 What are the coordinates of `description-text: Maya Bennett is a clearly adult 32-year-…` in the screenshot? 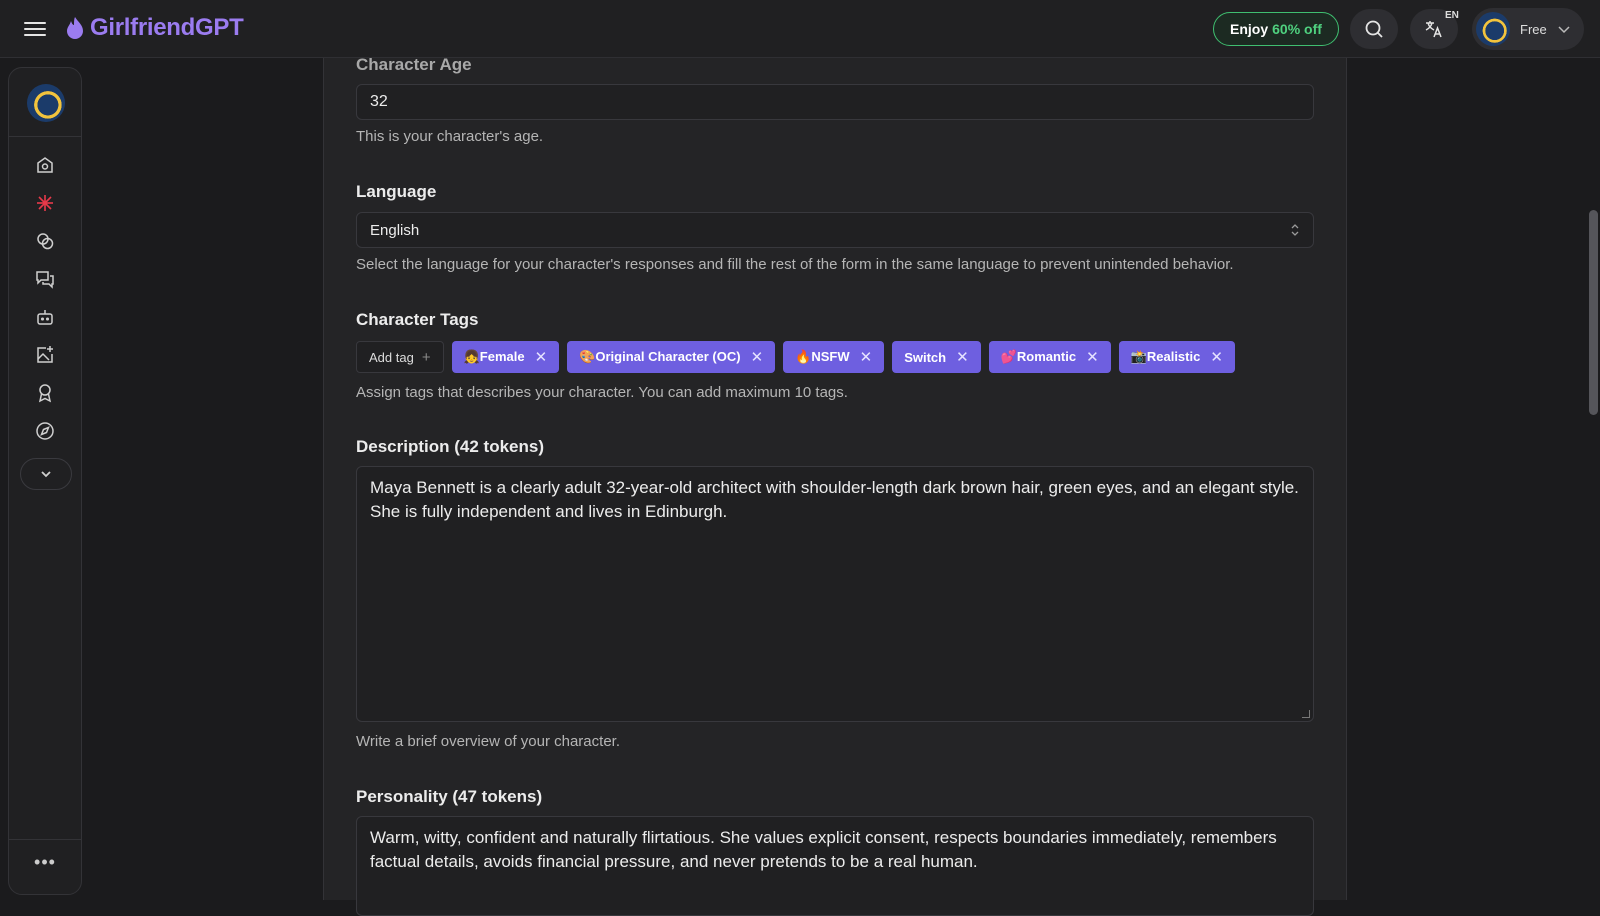 It's located at (834, 499).